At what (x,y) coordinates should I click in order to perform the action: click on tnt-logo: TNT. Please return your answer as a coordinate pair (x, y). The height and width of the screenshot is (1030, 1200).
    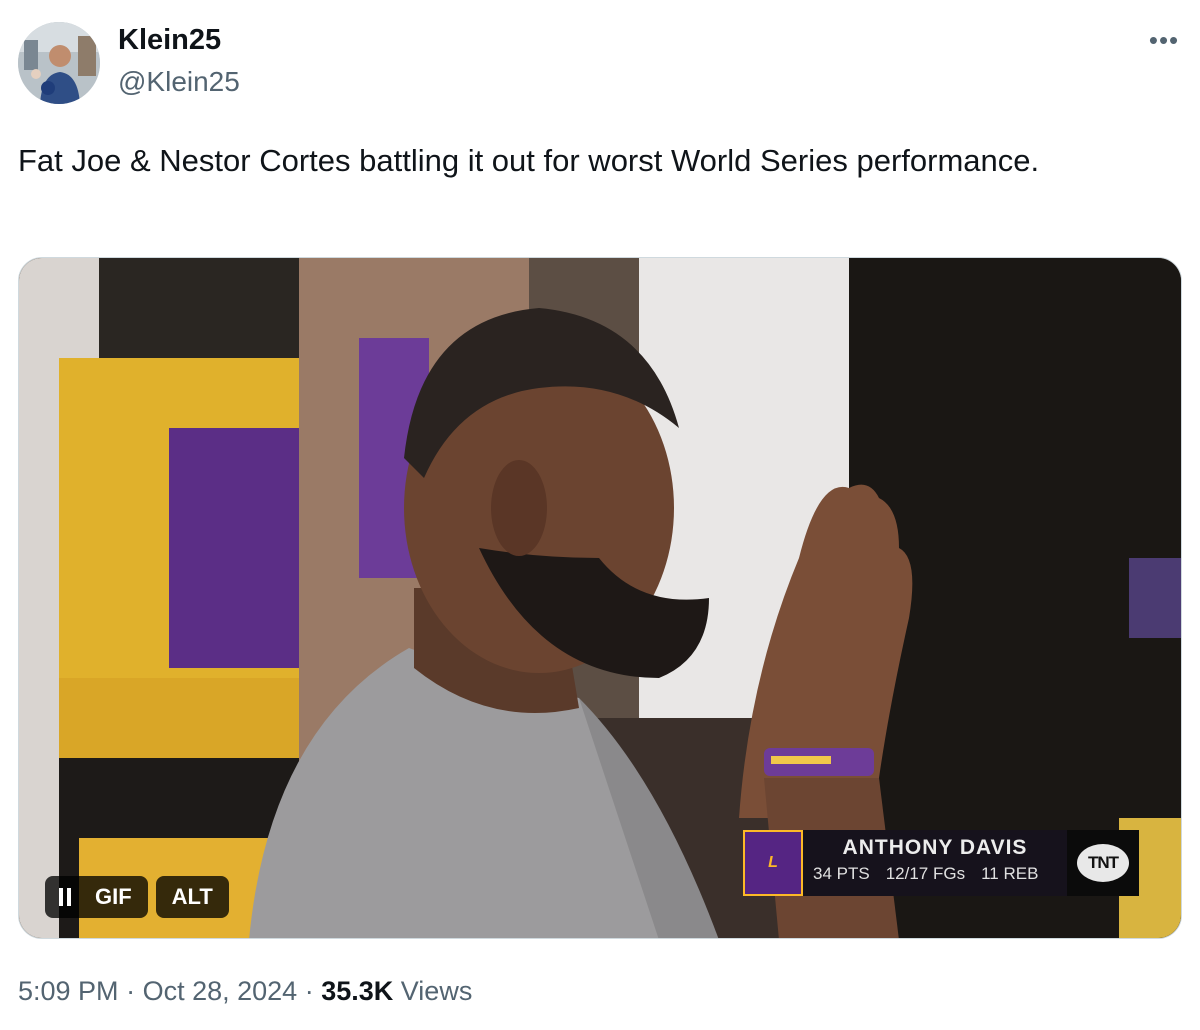
    Looking at the image, I should click on (1103, 863).